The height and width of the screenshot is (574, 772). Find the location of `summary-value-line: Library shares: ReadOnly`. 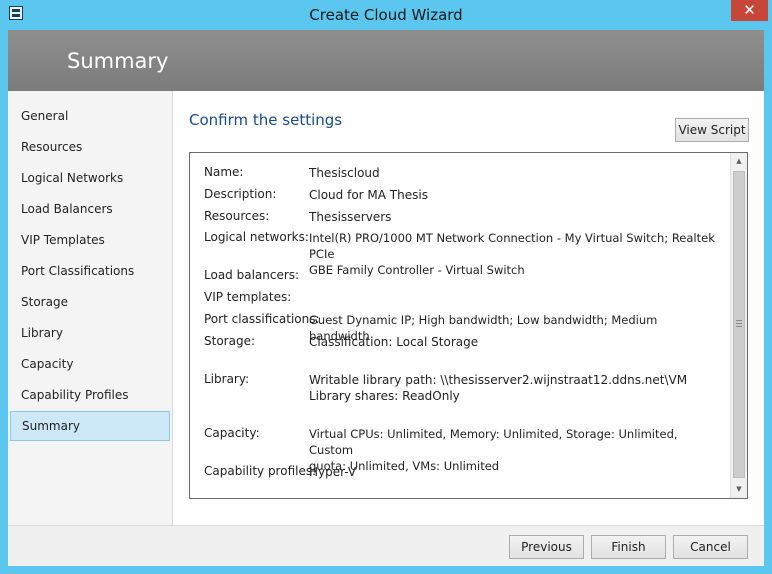

summary-value-line: Library shares: ReadOnly is located at coordinates (384, 396).